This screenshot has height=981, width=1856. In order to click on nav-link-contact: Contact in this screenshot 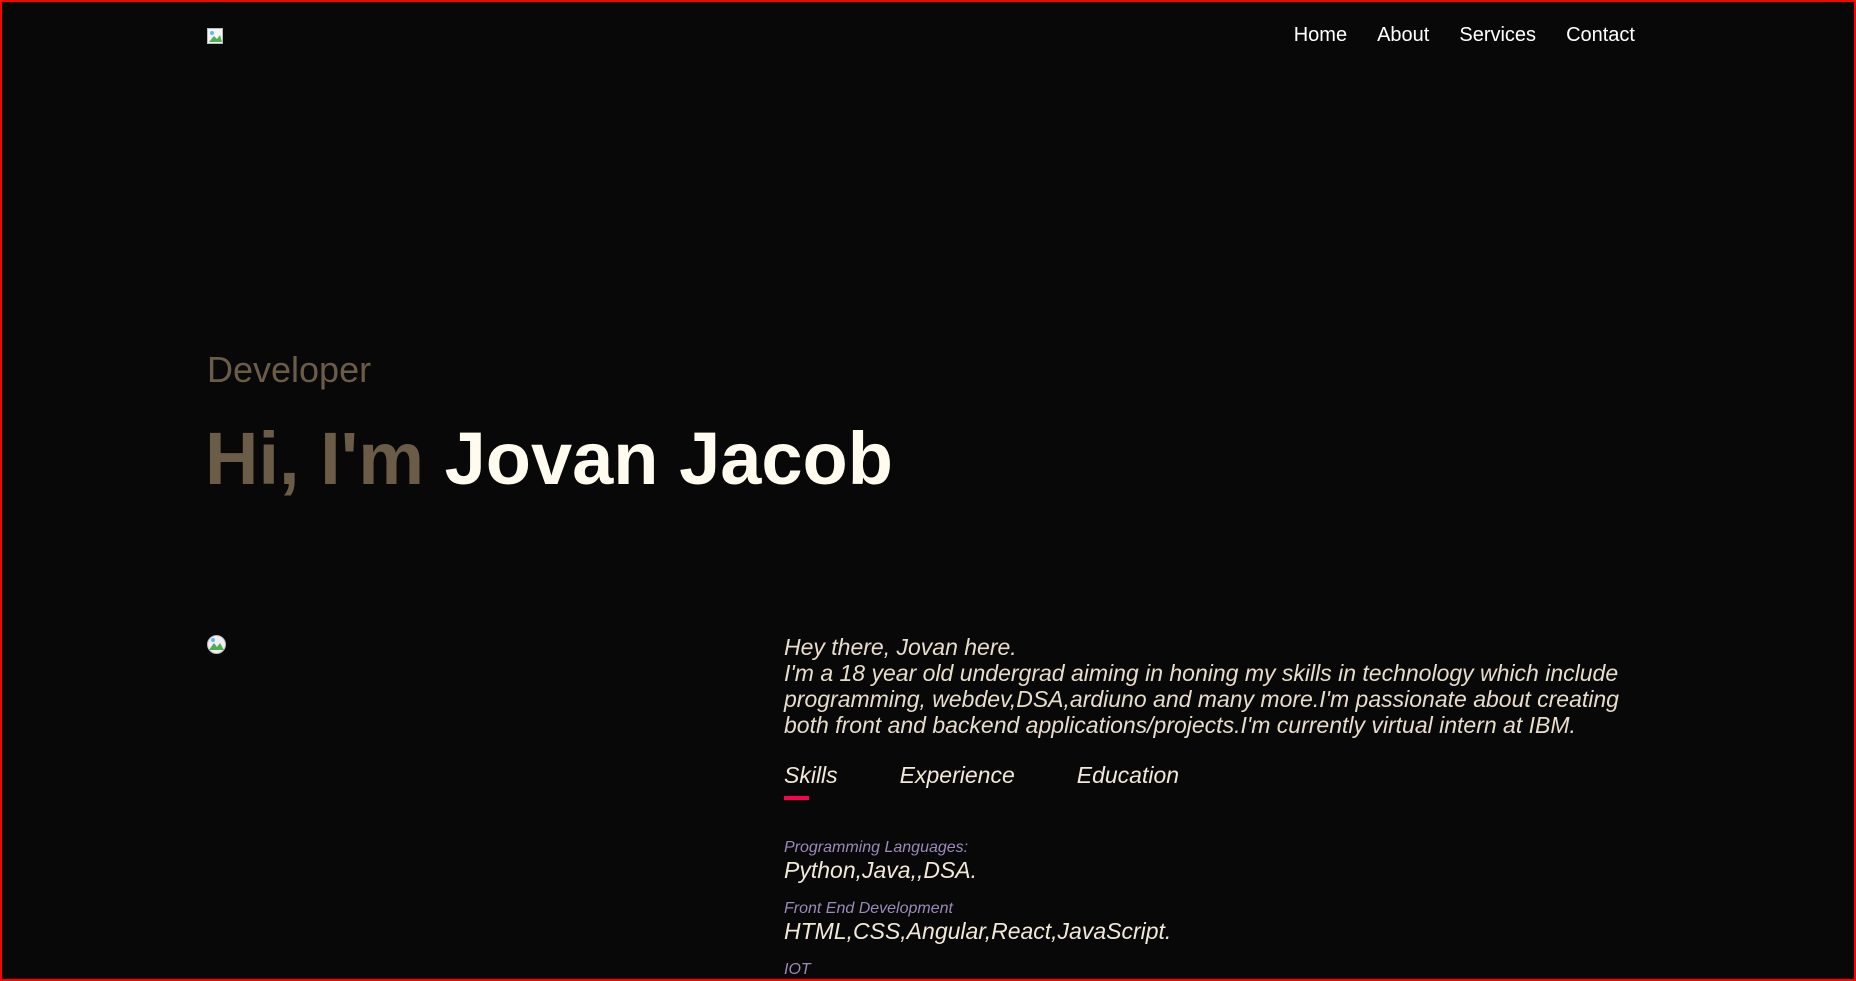, I will do `click(1600, 35)`.